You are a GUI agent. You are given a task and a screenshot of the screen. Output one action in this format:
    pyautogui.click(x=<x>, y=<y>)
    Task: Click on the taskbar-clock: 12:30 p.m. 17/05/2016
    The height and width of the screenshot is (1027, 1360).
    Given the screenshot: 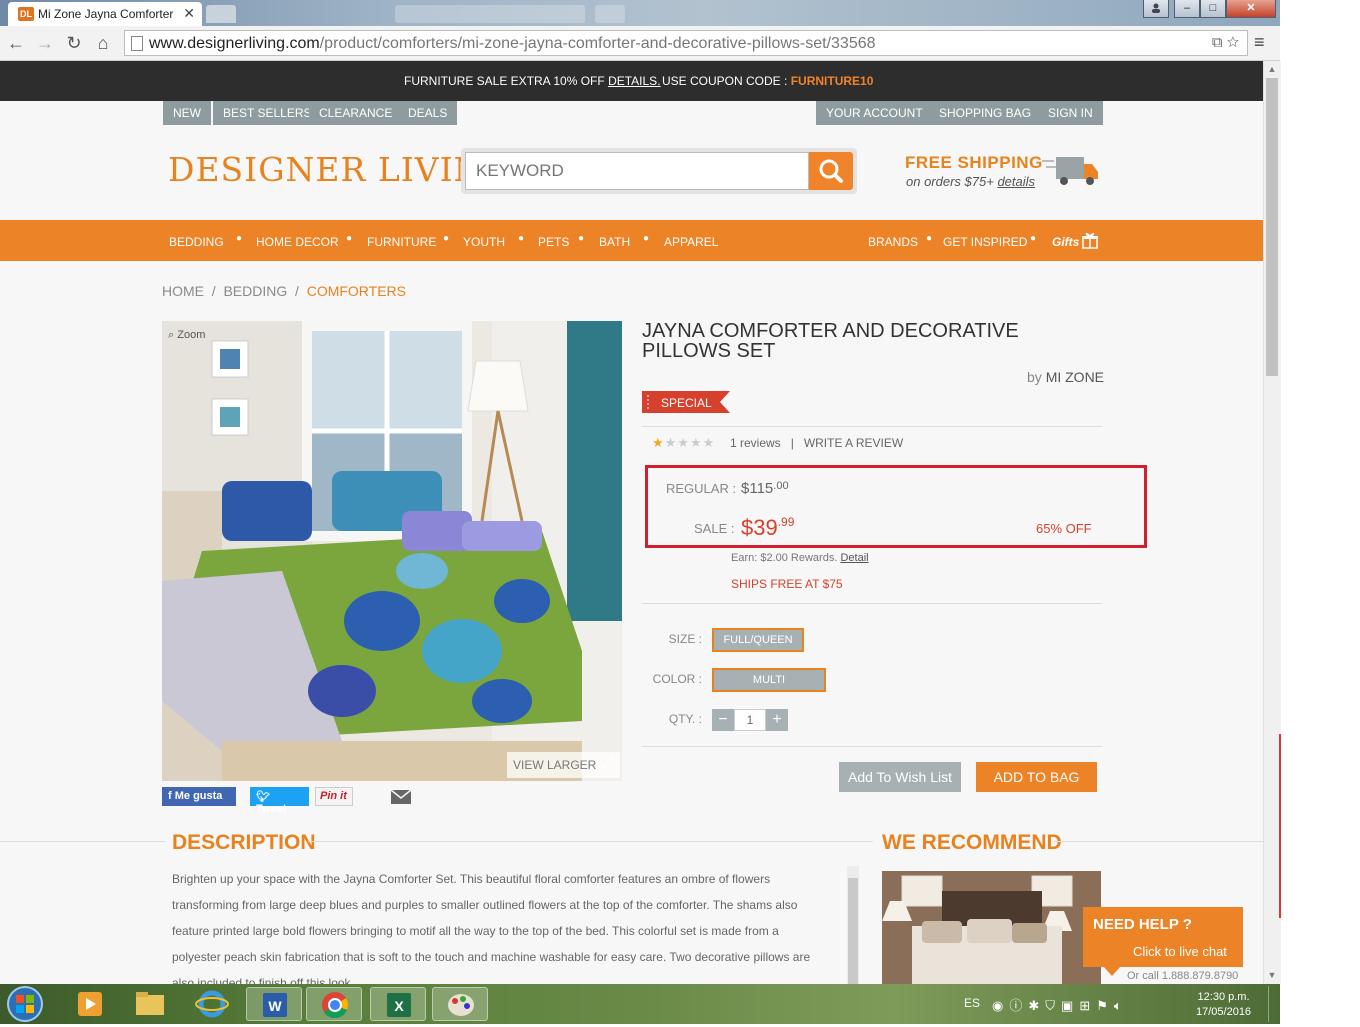 What is the action you would take?
    pyautogui.click(x=1223, y=1005)
    